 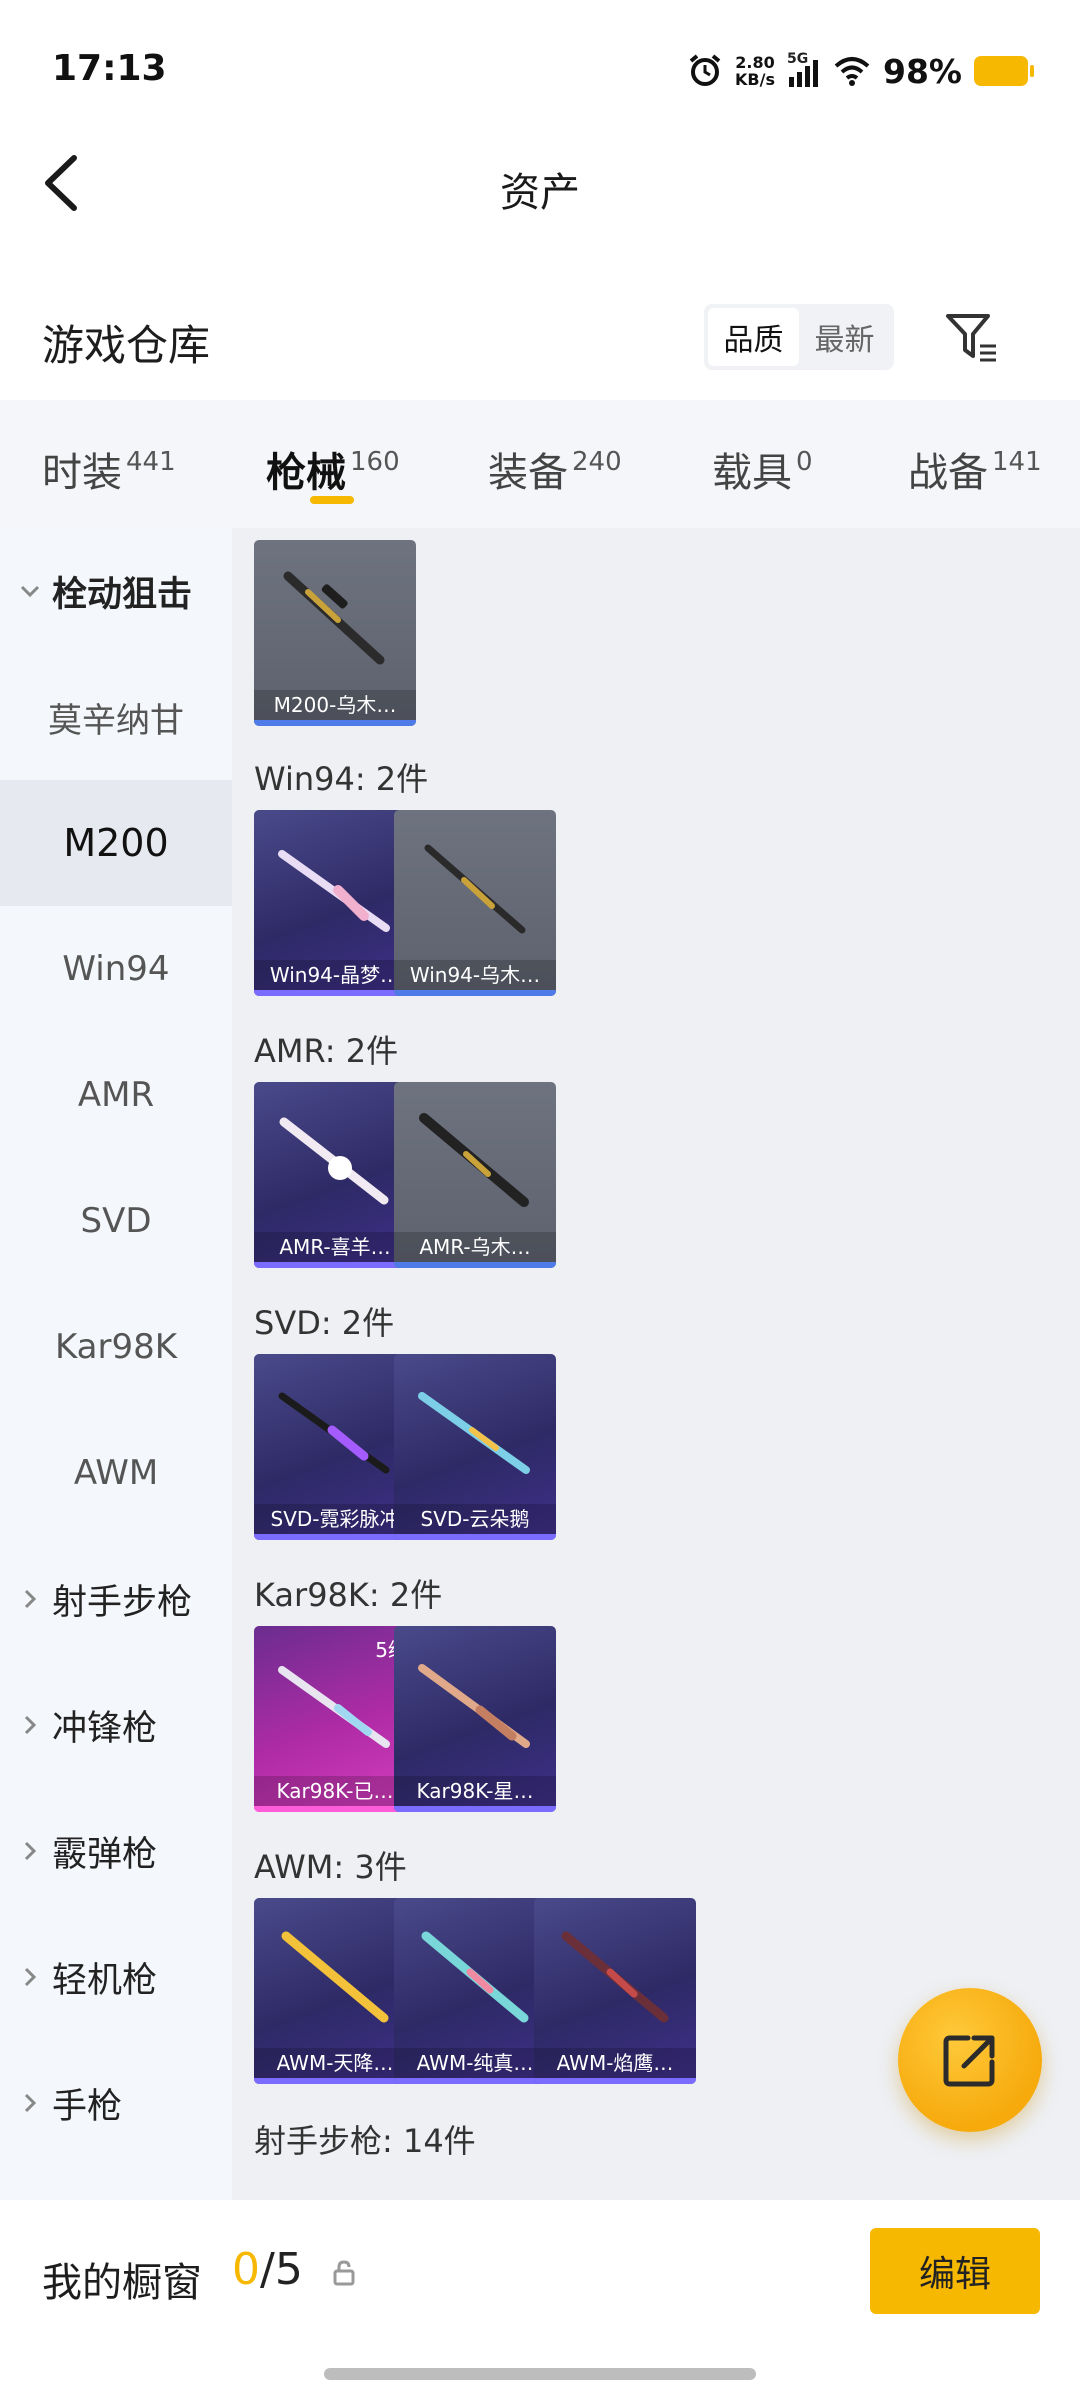 What do you see at coordinates (116, 1347) in the screenshot?
I see `sidebar-item-kar98k: Kar98K` at bounding box center [116, 1347].